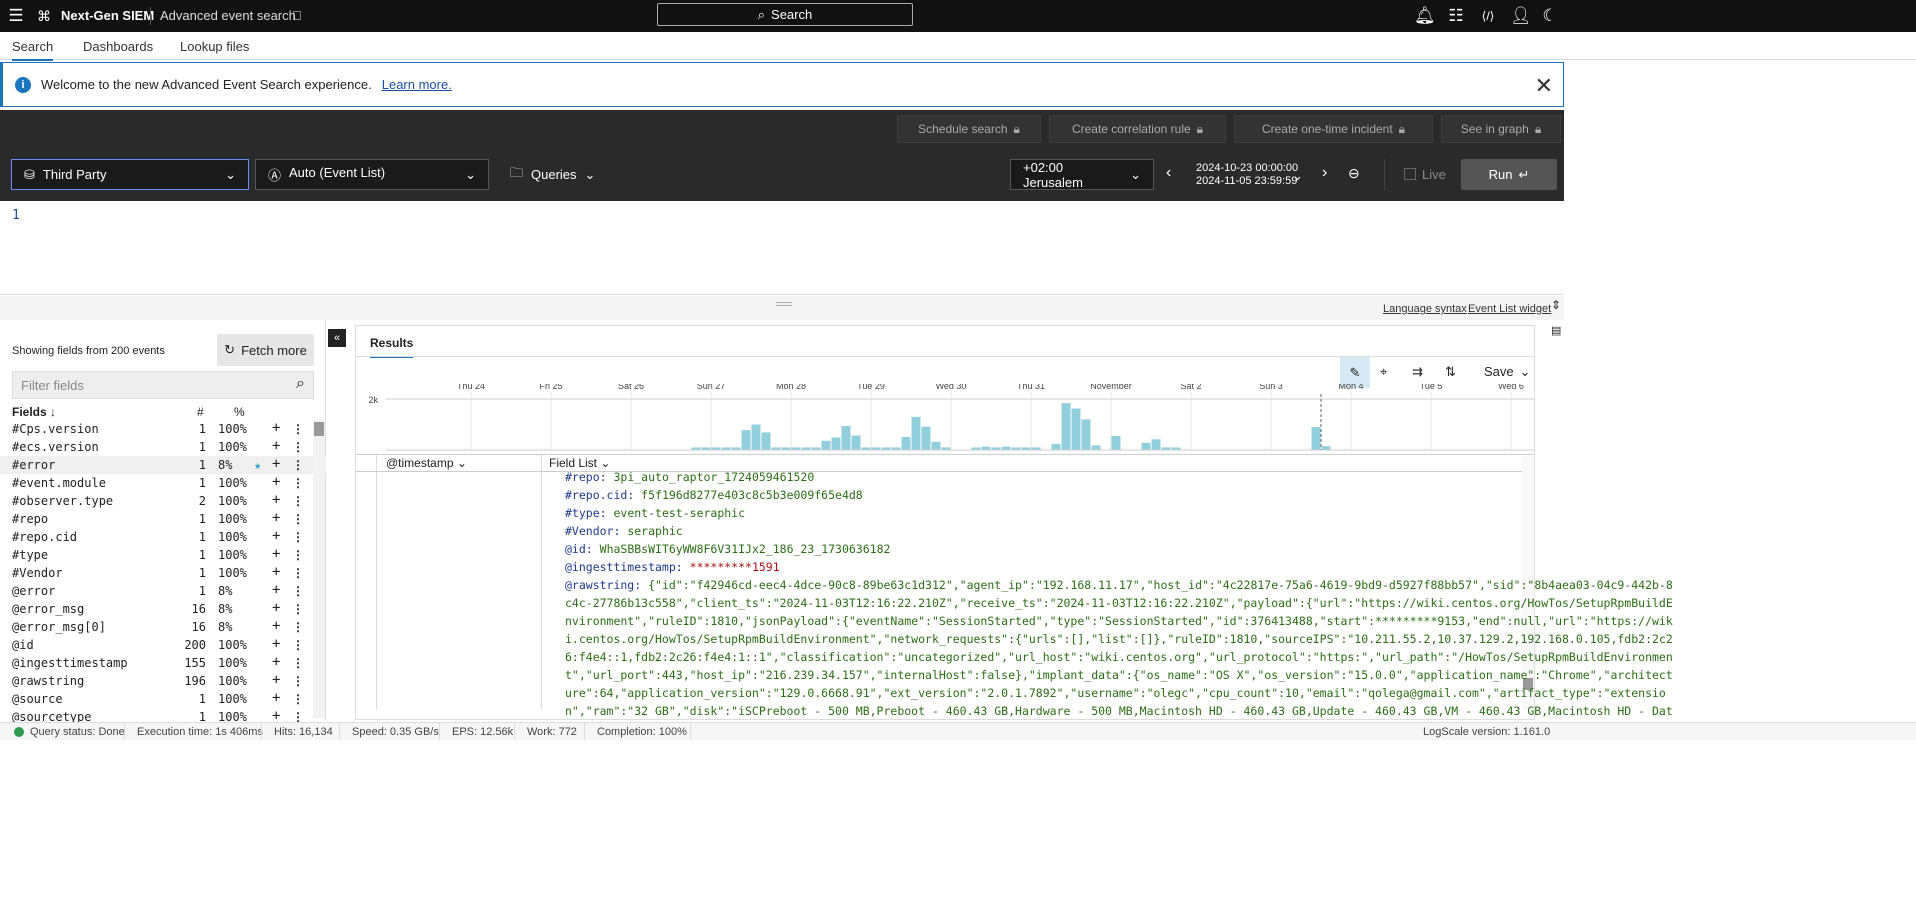  I want to click on field-row: #Cps.version 1 100% + ⋮, so click(163, 429).